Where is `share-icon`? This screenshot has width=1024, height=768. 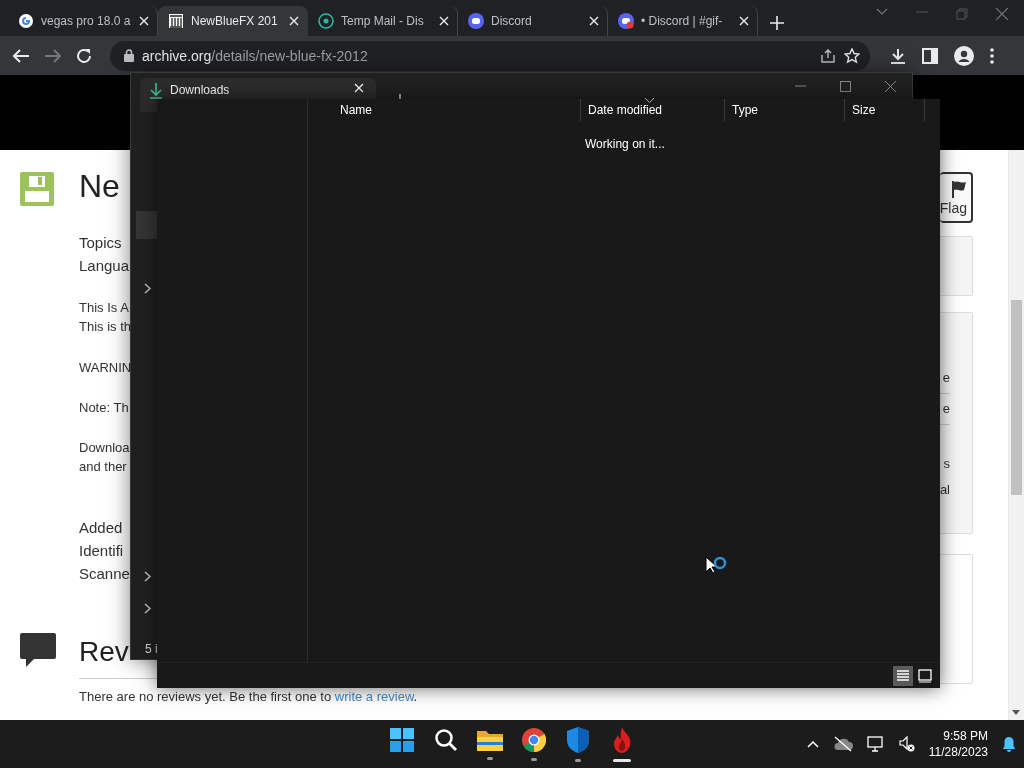
share-icon is located at coordinates (828, 55).